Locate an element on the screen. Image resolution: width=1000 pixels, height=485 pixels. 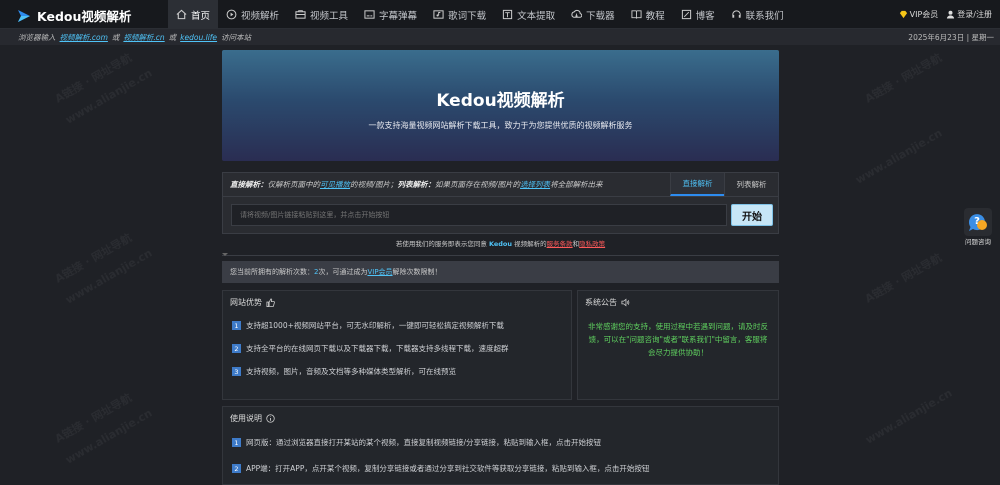
advantage-text: 支持超1000+视频网站平台，可无水印解析，一键即可轻松搞定视频解析下载 is located at coordinates (375, 325).